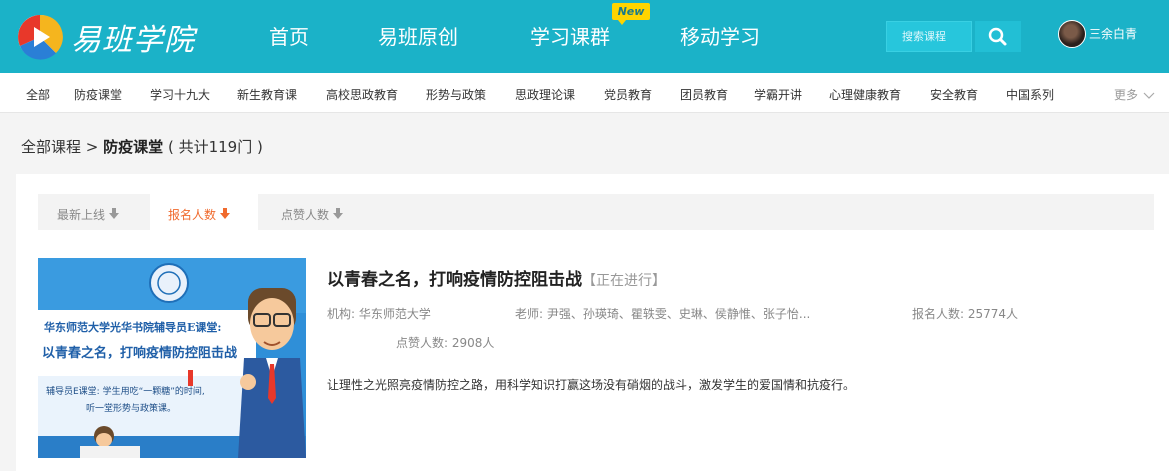  What do you see at coordinates (133, 40) in the screenshot?
I see `logo-text: 易班学院` at bounding box center [133, 40].